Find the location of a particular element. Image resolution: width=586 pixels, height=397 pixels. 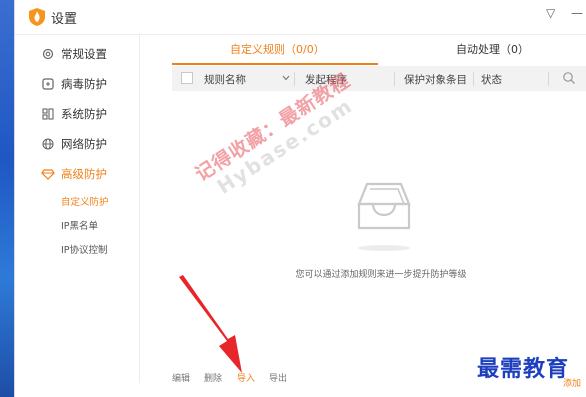

table-header: 规则名称 发起程序 保护对象条目 状态 is located at coordinates (379, 78).